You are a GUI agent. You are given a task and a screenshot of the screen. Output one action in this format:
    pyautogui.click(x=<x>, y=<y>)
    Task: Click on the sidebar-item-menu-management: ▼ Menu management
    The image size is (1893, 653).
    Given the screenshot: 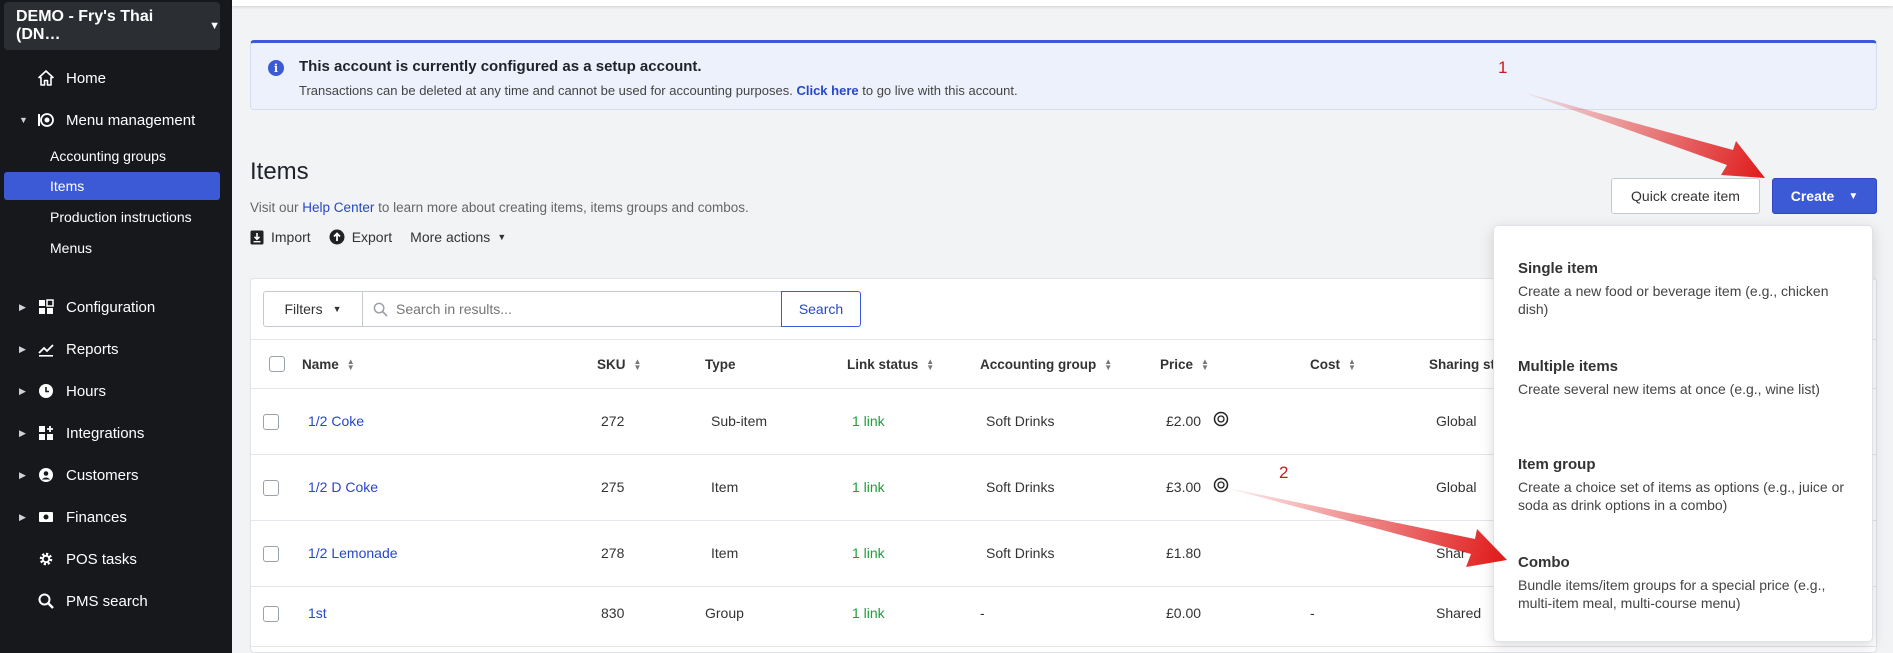 What is the action you would take?
    pyautogui.click(x=116, y=120)
    